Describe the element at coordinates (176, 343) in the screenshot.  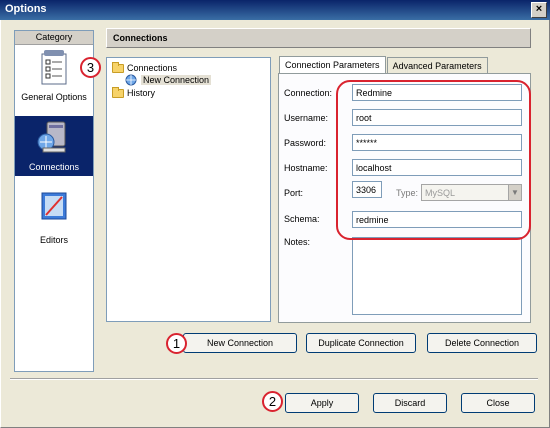
I see `annotation-marker-1: 1` at that location.